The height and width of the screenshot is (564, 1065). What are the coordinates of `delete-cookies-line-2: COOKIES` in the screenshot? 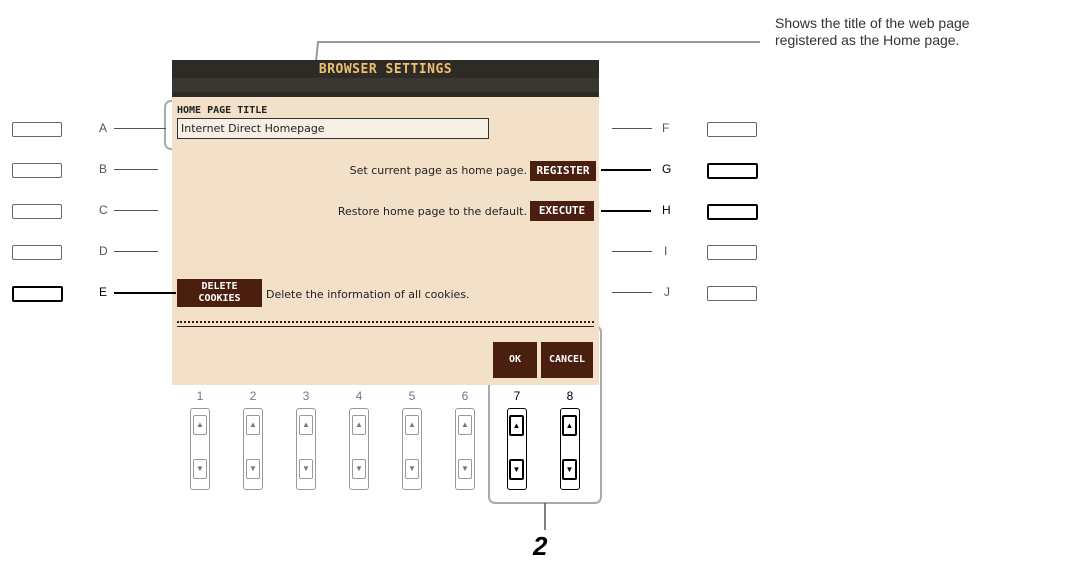 It's located at (219, 298).